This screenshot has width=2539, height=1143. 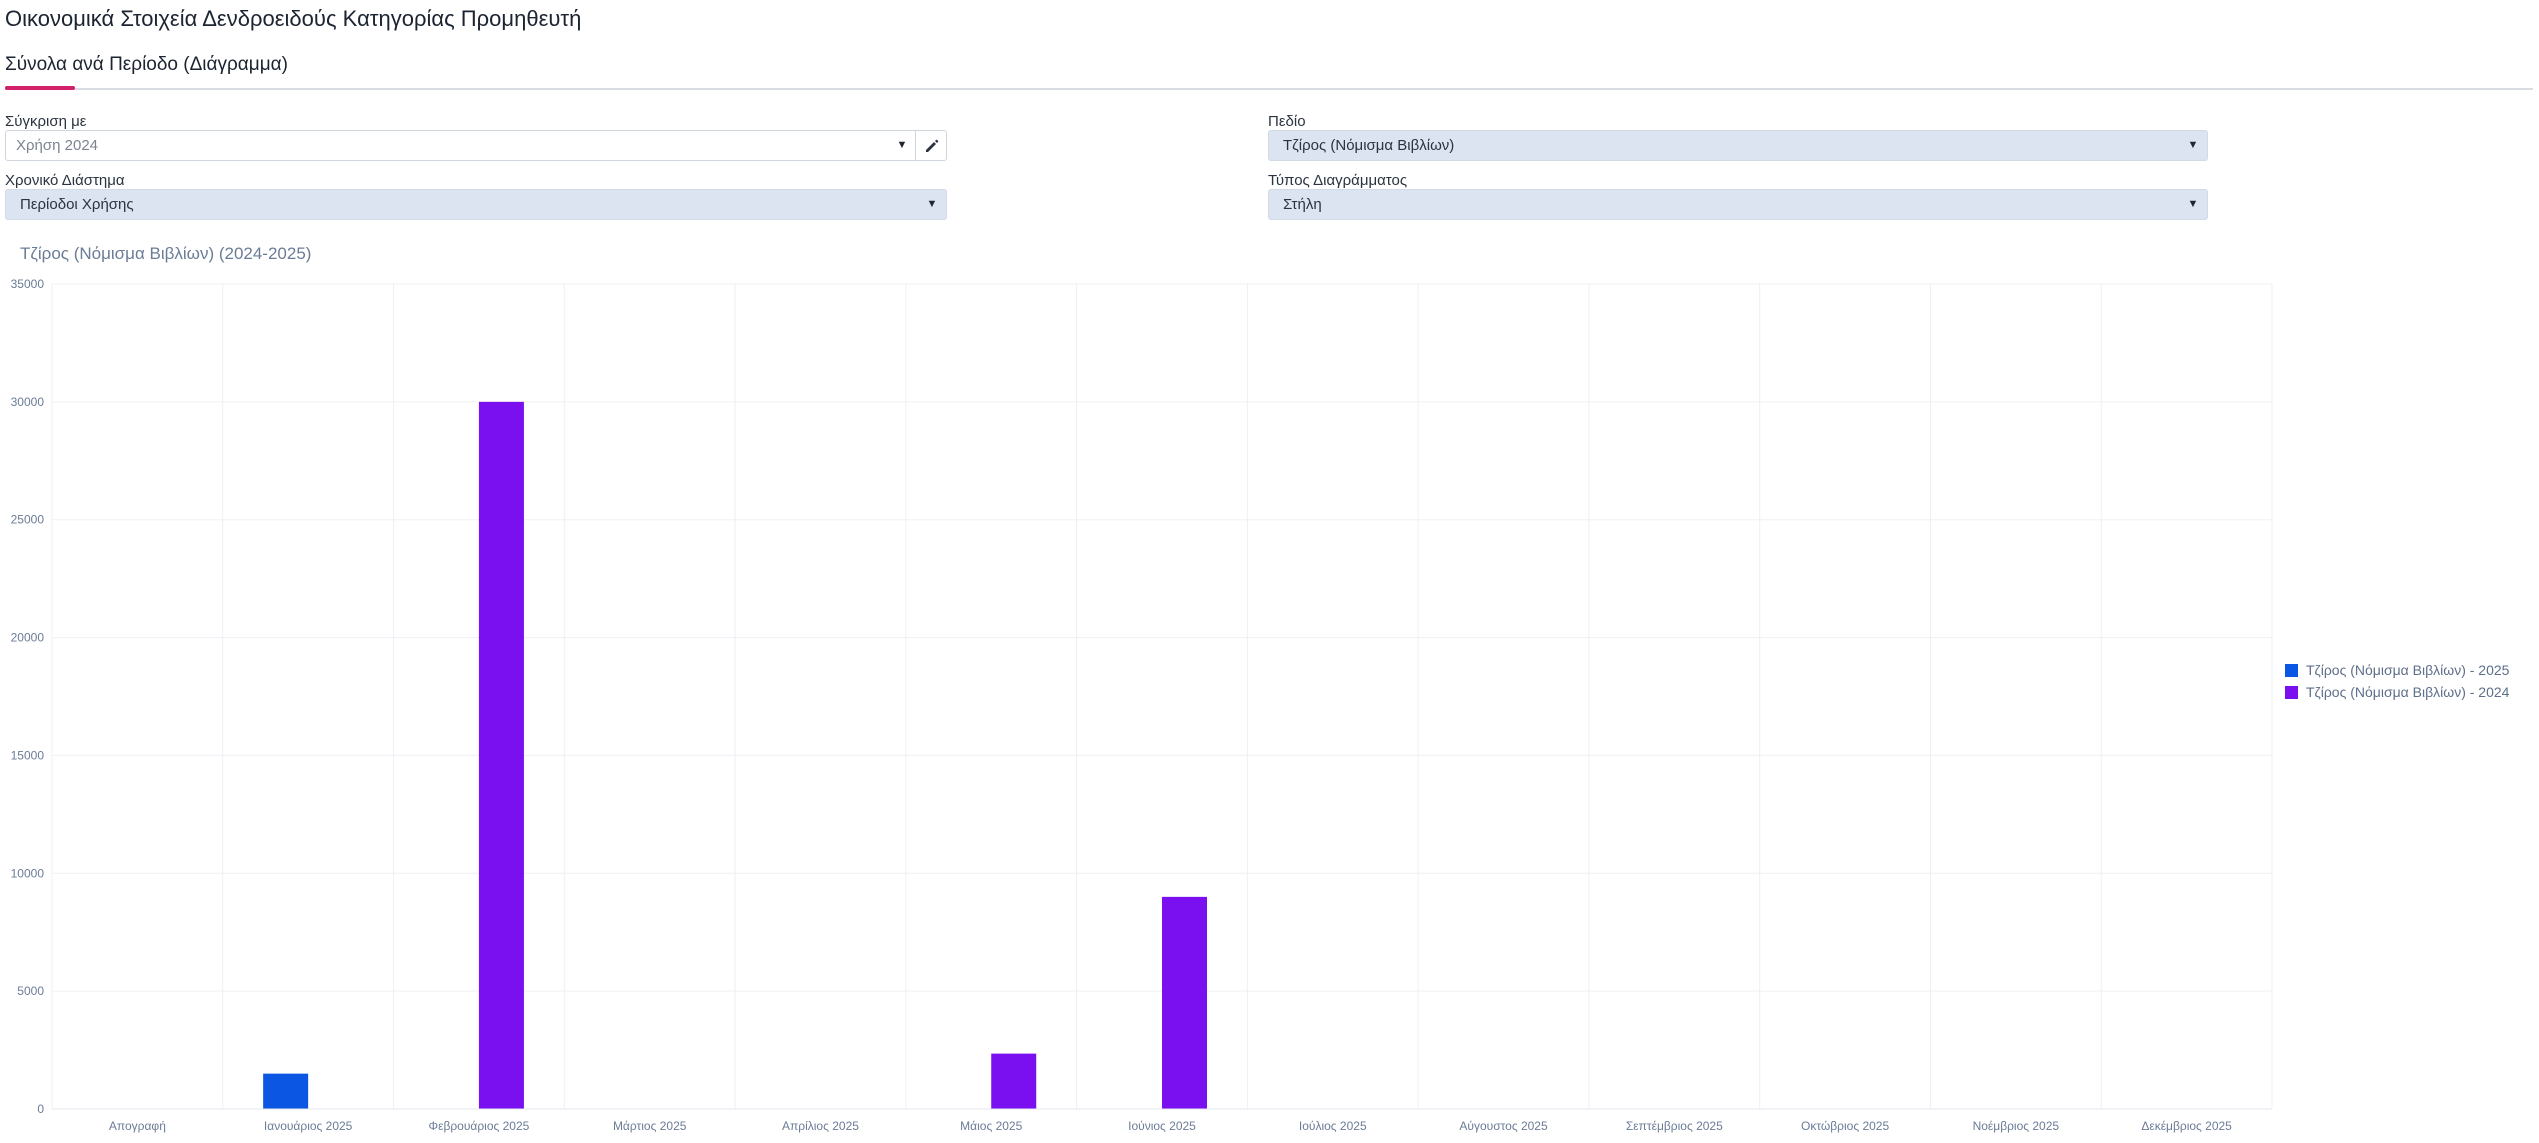 I want to click on interval-select: Περίοδοι Χρήσης ▼, so click(x=476, y=204).